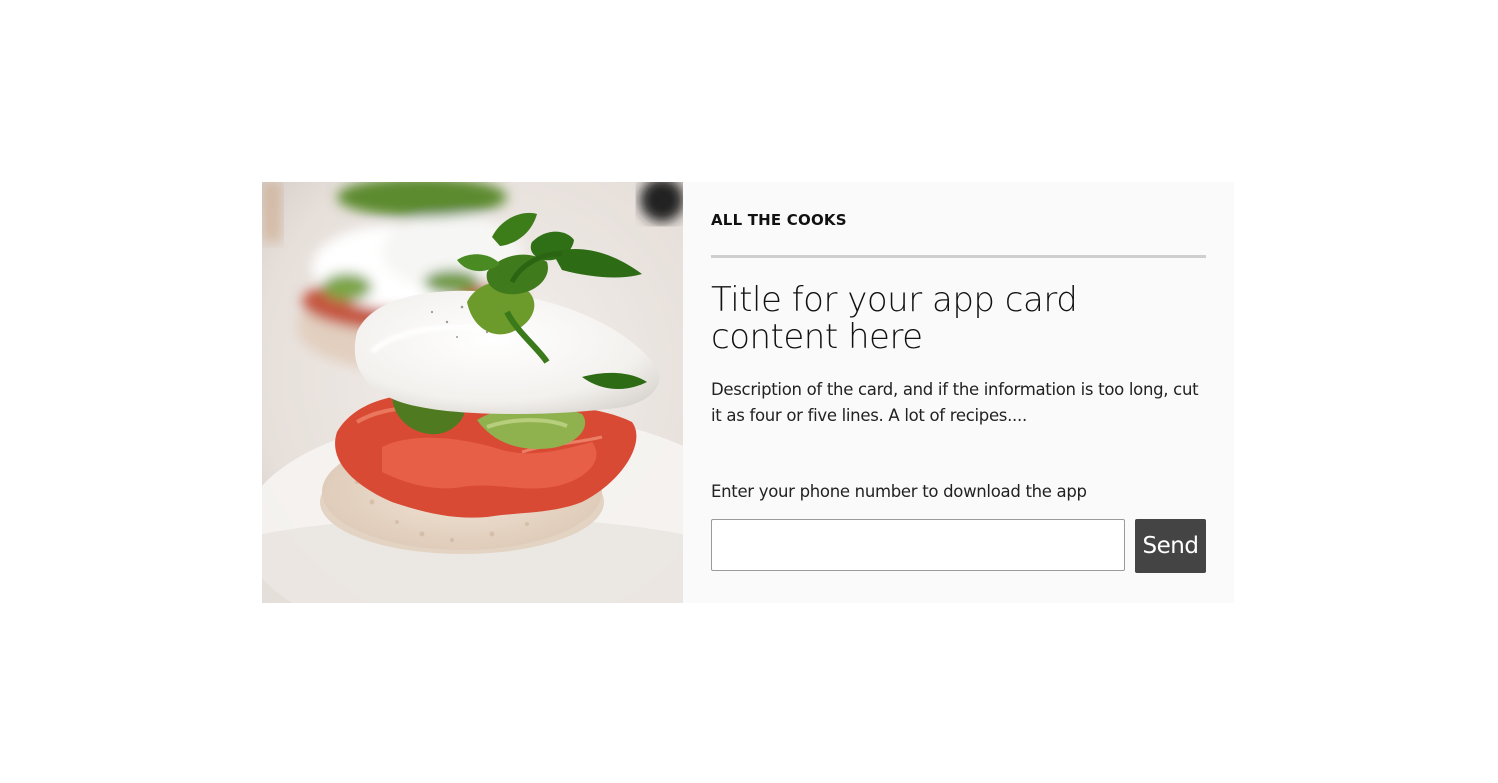 This screenshot has height=783, width=1498. What do you see at coordinates (958, 256) in the screenshot?
I see `divider` at bounding box center [958, 256].